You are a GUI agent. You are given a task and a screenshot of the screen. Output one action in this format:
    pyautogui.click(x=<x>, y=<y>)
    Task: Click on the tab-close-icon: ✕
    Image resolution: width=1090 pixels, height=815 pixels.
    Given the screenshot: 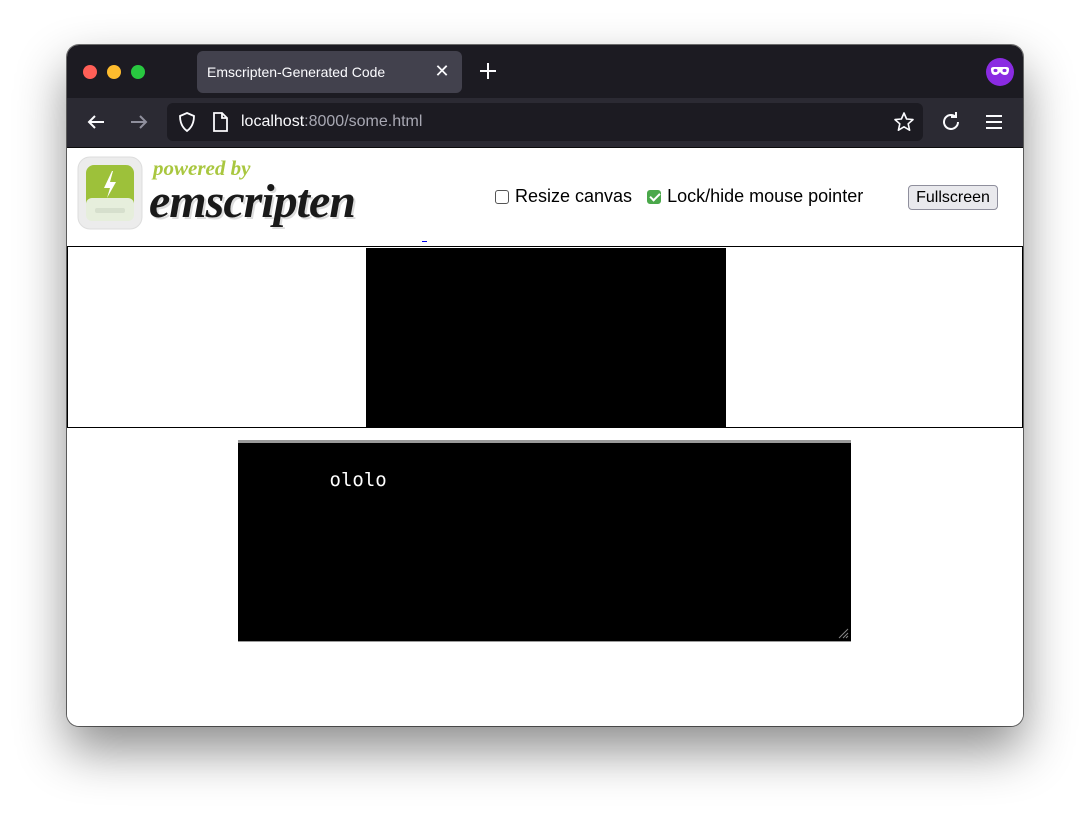 What is the action you would take?
    pyautogui.click(x=442, y=71)
    